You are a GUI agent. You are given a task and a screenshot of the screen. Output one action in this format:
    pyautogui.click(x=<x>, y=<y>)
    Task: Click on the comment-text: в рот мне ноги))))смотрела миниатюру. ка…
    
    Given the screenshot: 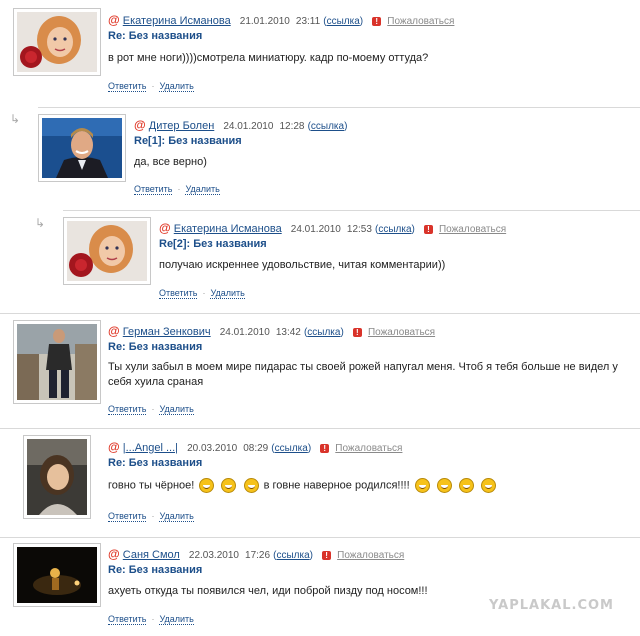 What is the action you would take?
    pyautogui.click(x=268, y=58)
    